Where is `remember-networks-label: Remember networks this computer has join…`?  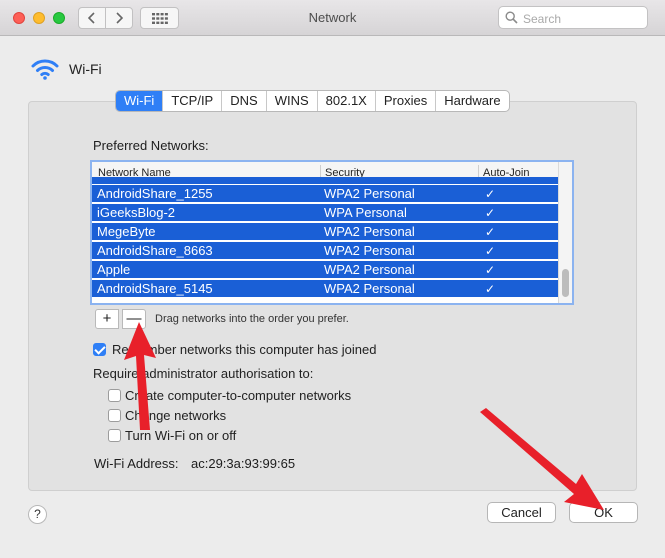
remember-networks-label: Remember networks this computer has join… is located at coordinates (244, 349).